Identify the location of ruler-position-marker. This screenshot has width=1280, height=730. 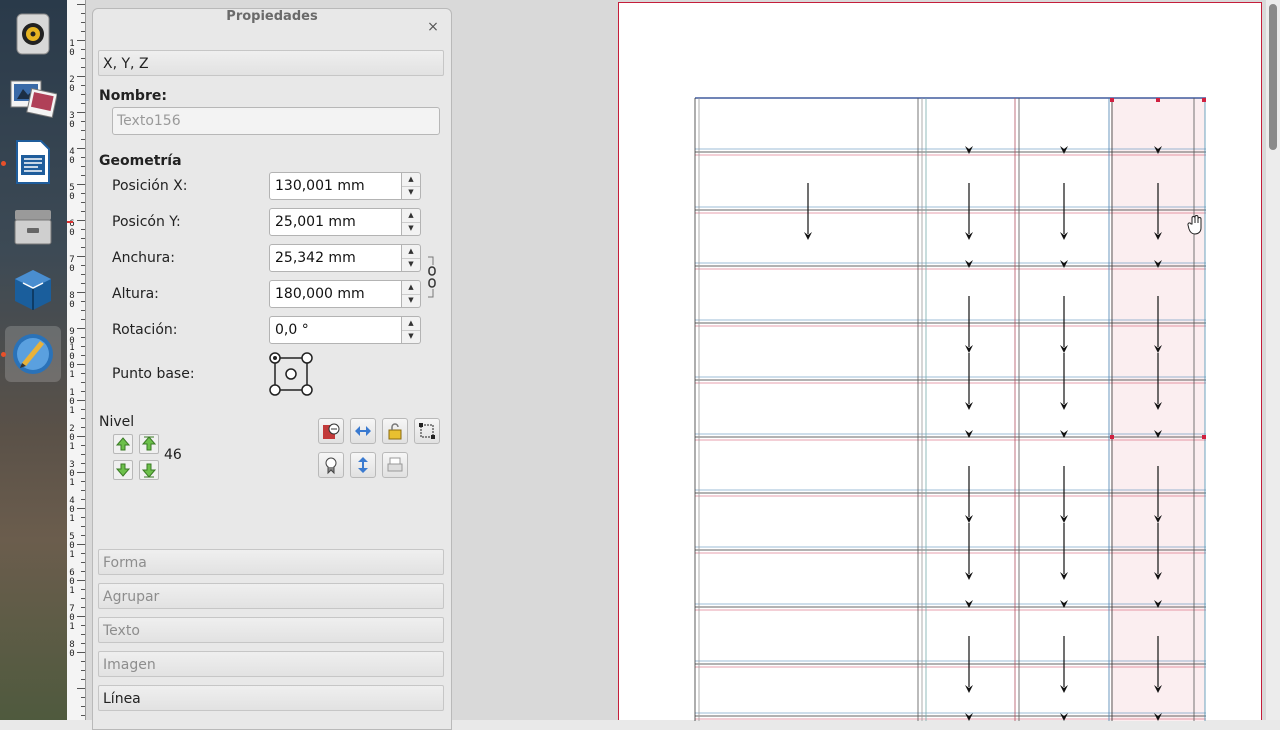
(70, 222).